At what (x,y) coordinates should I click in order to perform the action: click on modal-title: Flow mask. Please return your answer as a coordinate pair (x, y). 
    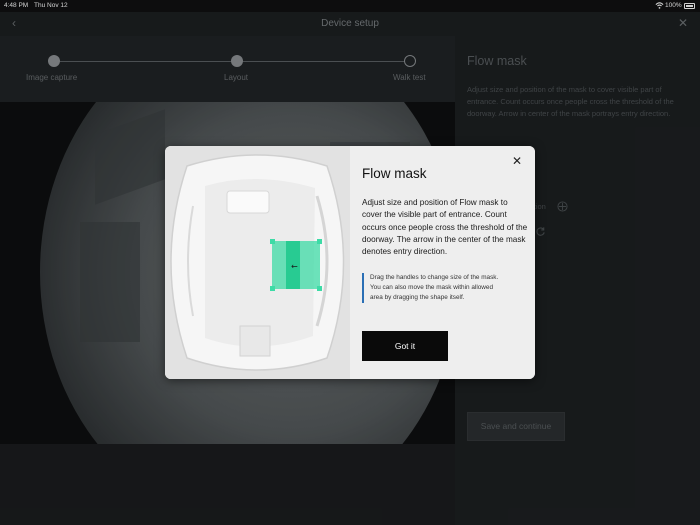
    Looking at the image, I should click on (394, 173).